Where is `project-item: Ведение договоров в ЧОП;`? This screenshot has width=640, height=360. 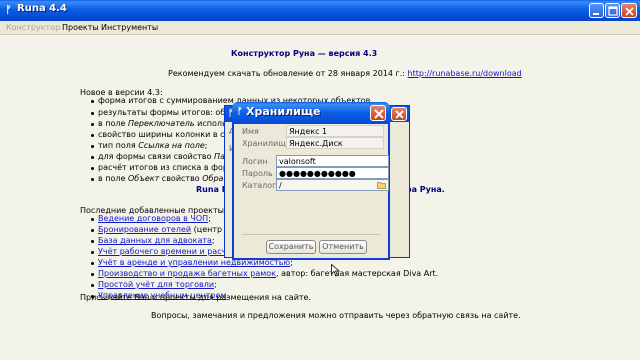 project-item: Ведение договоров в ЧОП; is located at coordinates (154, 218).